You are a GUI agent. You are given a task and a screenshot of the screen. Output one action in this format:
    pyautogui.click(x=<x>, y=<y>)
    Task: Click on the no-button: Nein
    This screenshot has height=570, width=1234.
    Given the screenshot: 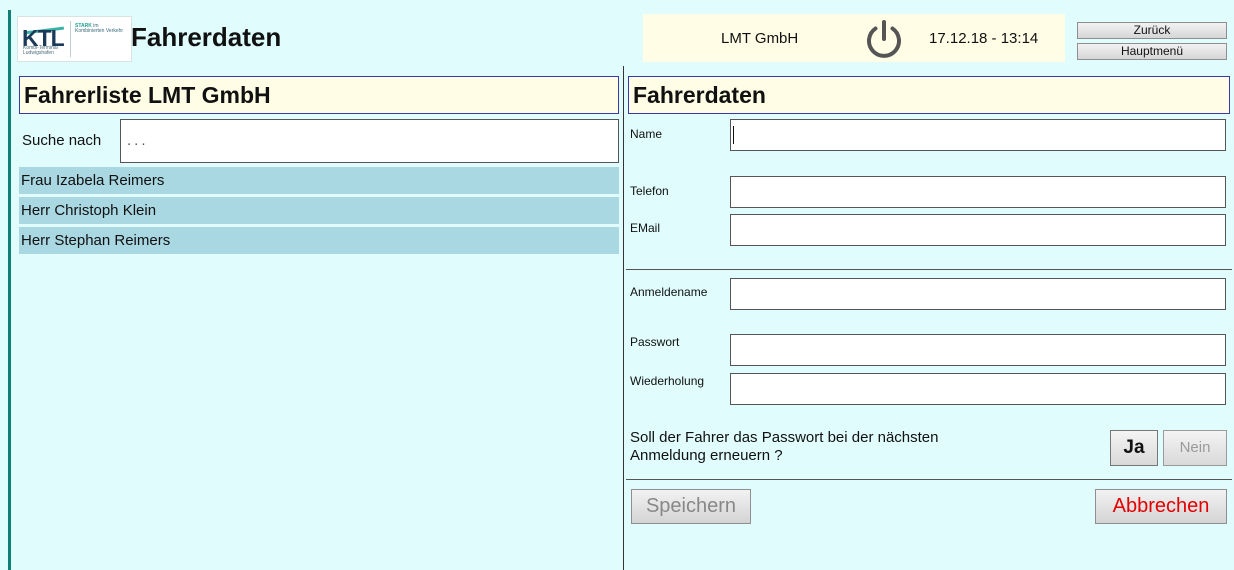 What is the action you would take?
    pyautogui.click(x=1195, y=448)
    